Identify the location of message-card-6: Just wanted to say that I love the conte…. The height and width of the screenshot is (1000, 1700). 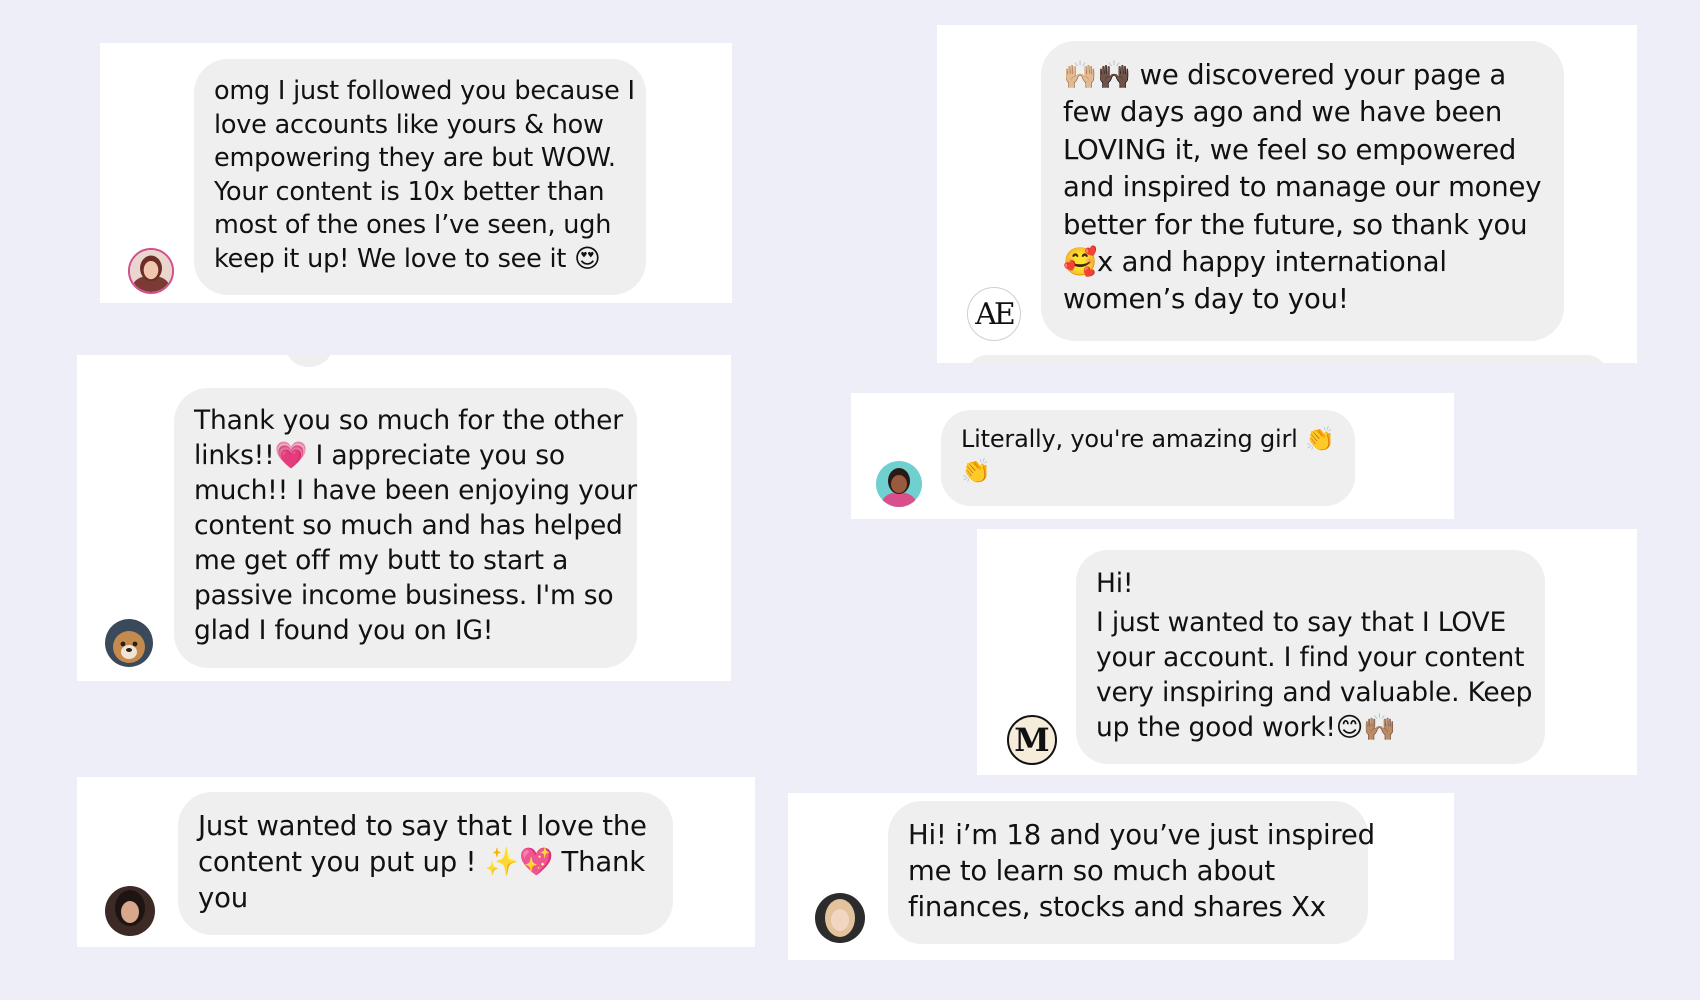
(416, 862).